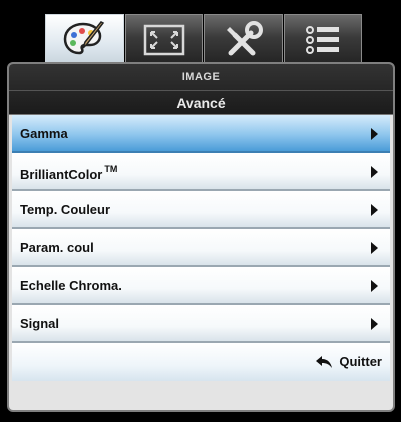 This screenshot has height=422, width=401. Describe the element at coordinates (201, 77) in the screenshot. I see `section-title: IMAGE` at that location.